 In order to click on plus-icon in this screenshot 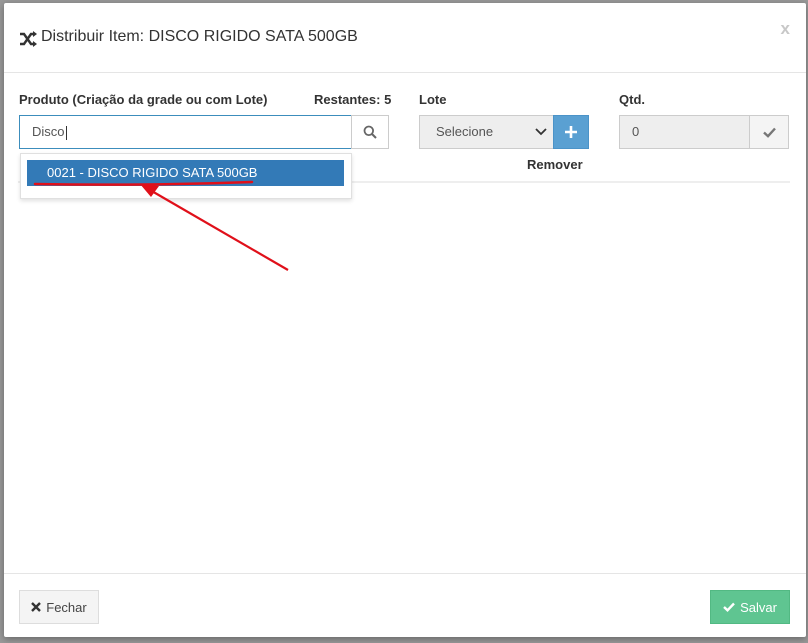, I will do `click(571, 132)`.